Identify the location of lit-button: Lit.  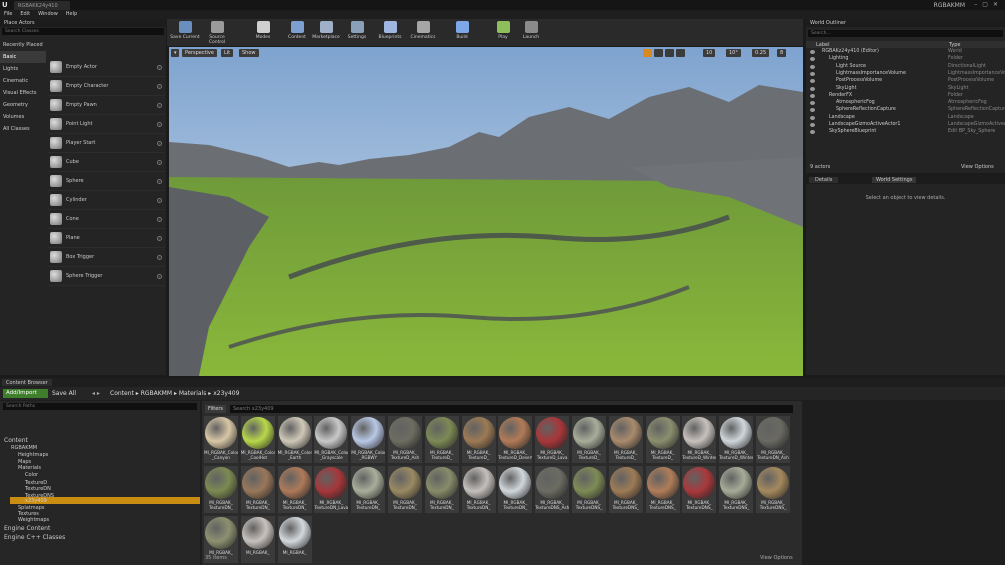
(227, 53).